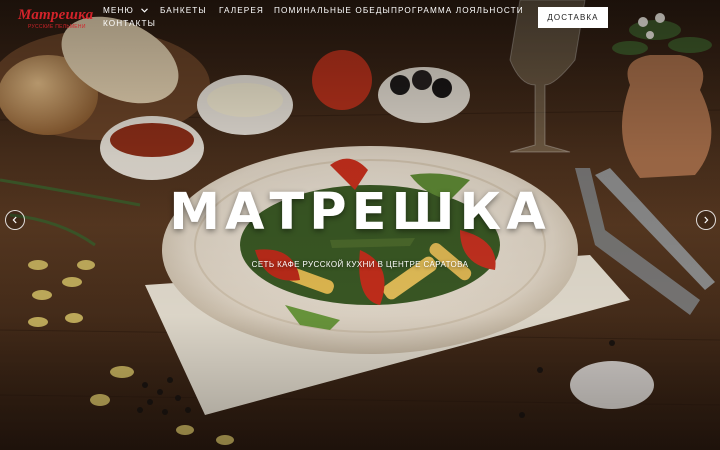  Describe the element at coordinates (360, 212) in the screenshot. I see `hero-title: МАТРЕШКА` at that location.